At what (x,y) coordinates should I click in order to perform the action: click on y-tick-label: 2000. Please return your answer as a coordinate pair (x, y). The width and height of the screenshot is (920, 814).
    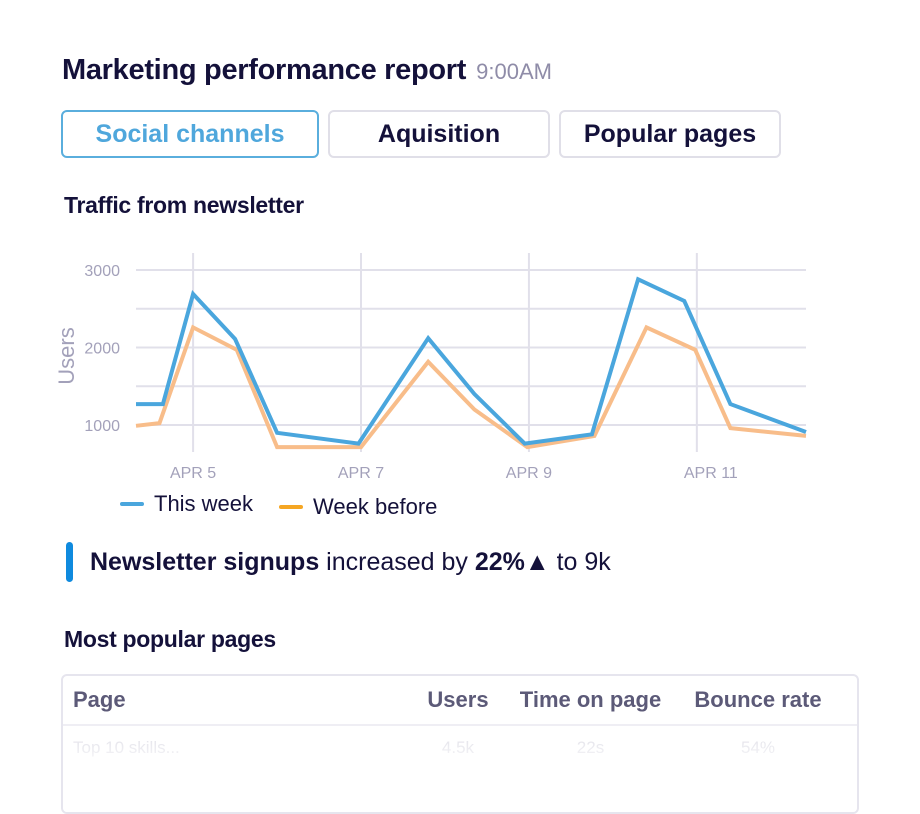
    Looking at the image, I should click on (102, 349).